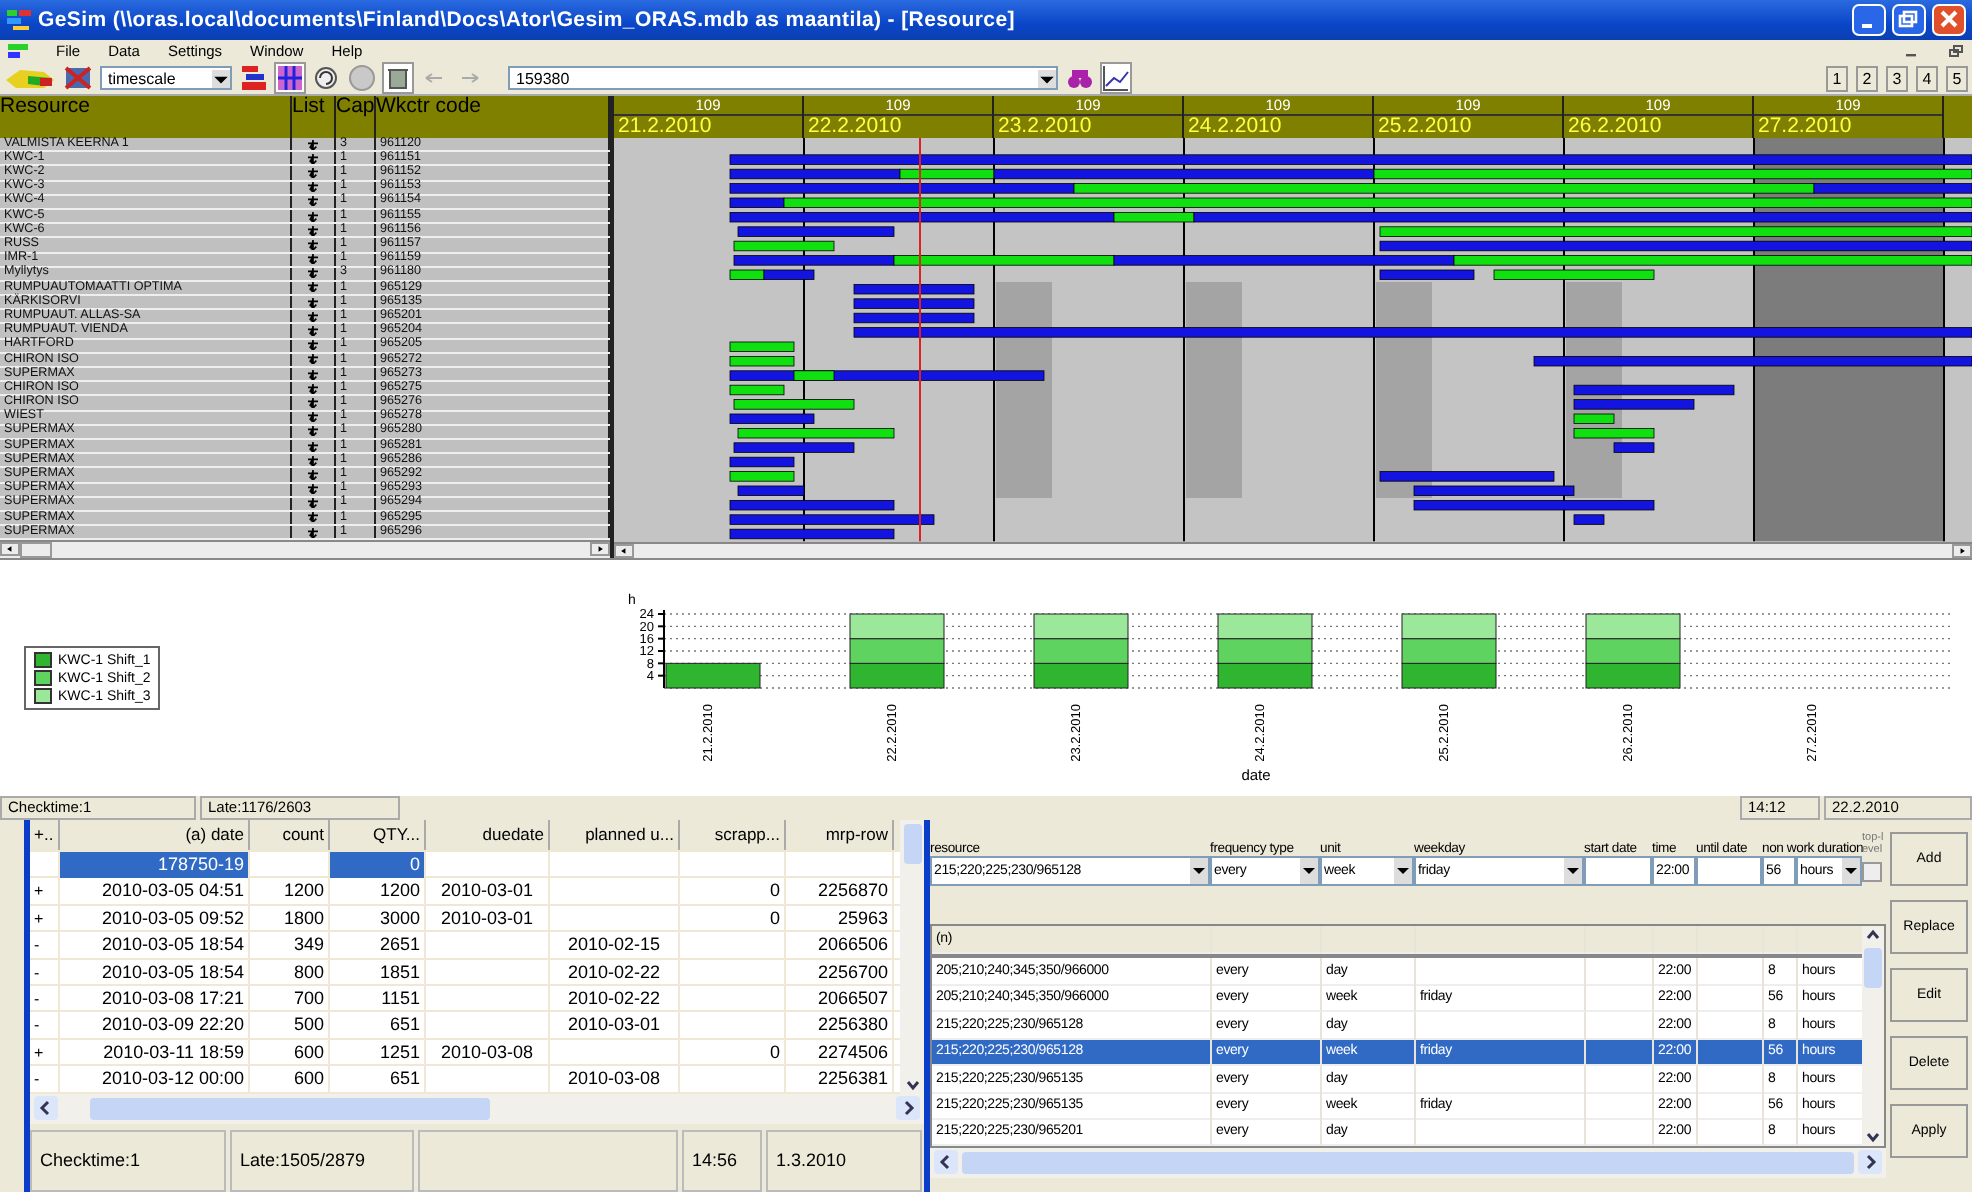 Image resolution: width=1972 pixels, height=1192 pixels. I want to click on minimize-button, so click(1869, 20).